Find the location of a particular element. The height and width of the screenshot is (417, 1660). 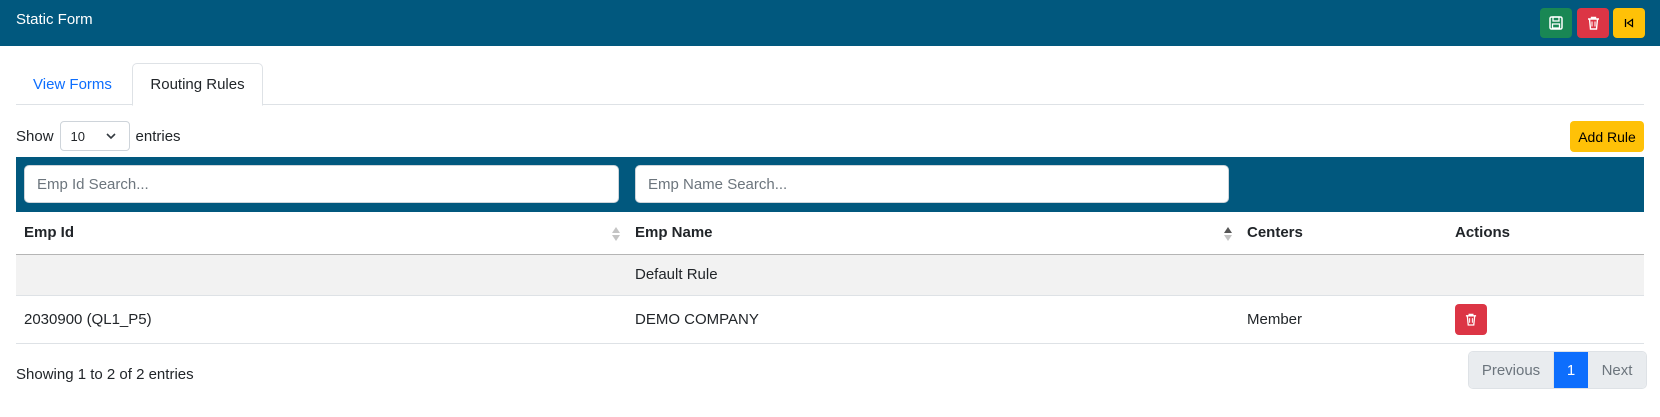

row-delete-button is located at coordinates (1471, 319).